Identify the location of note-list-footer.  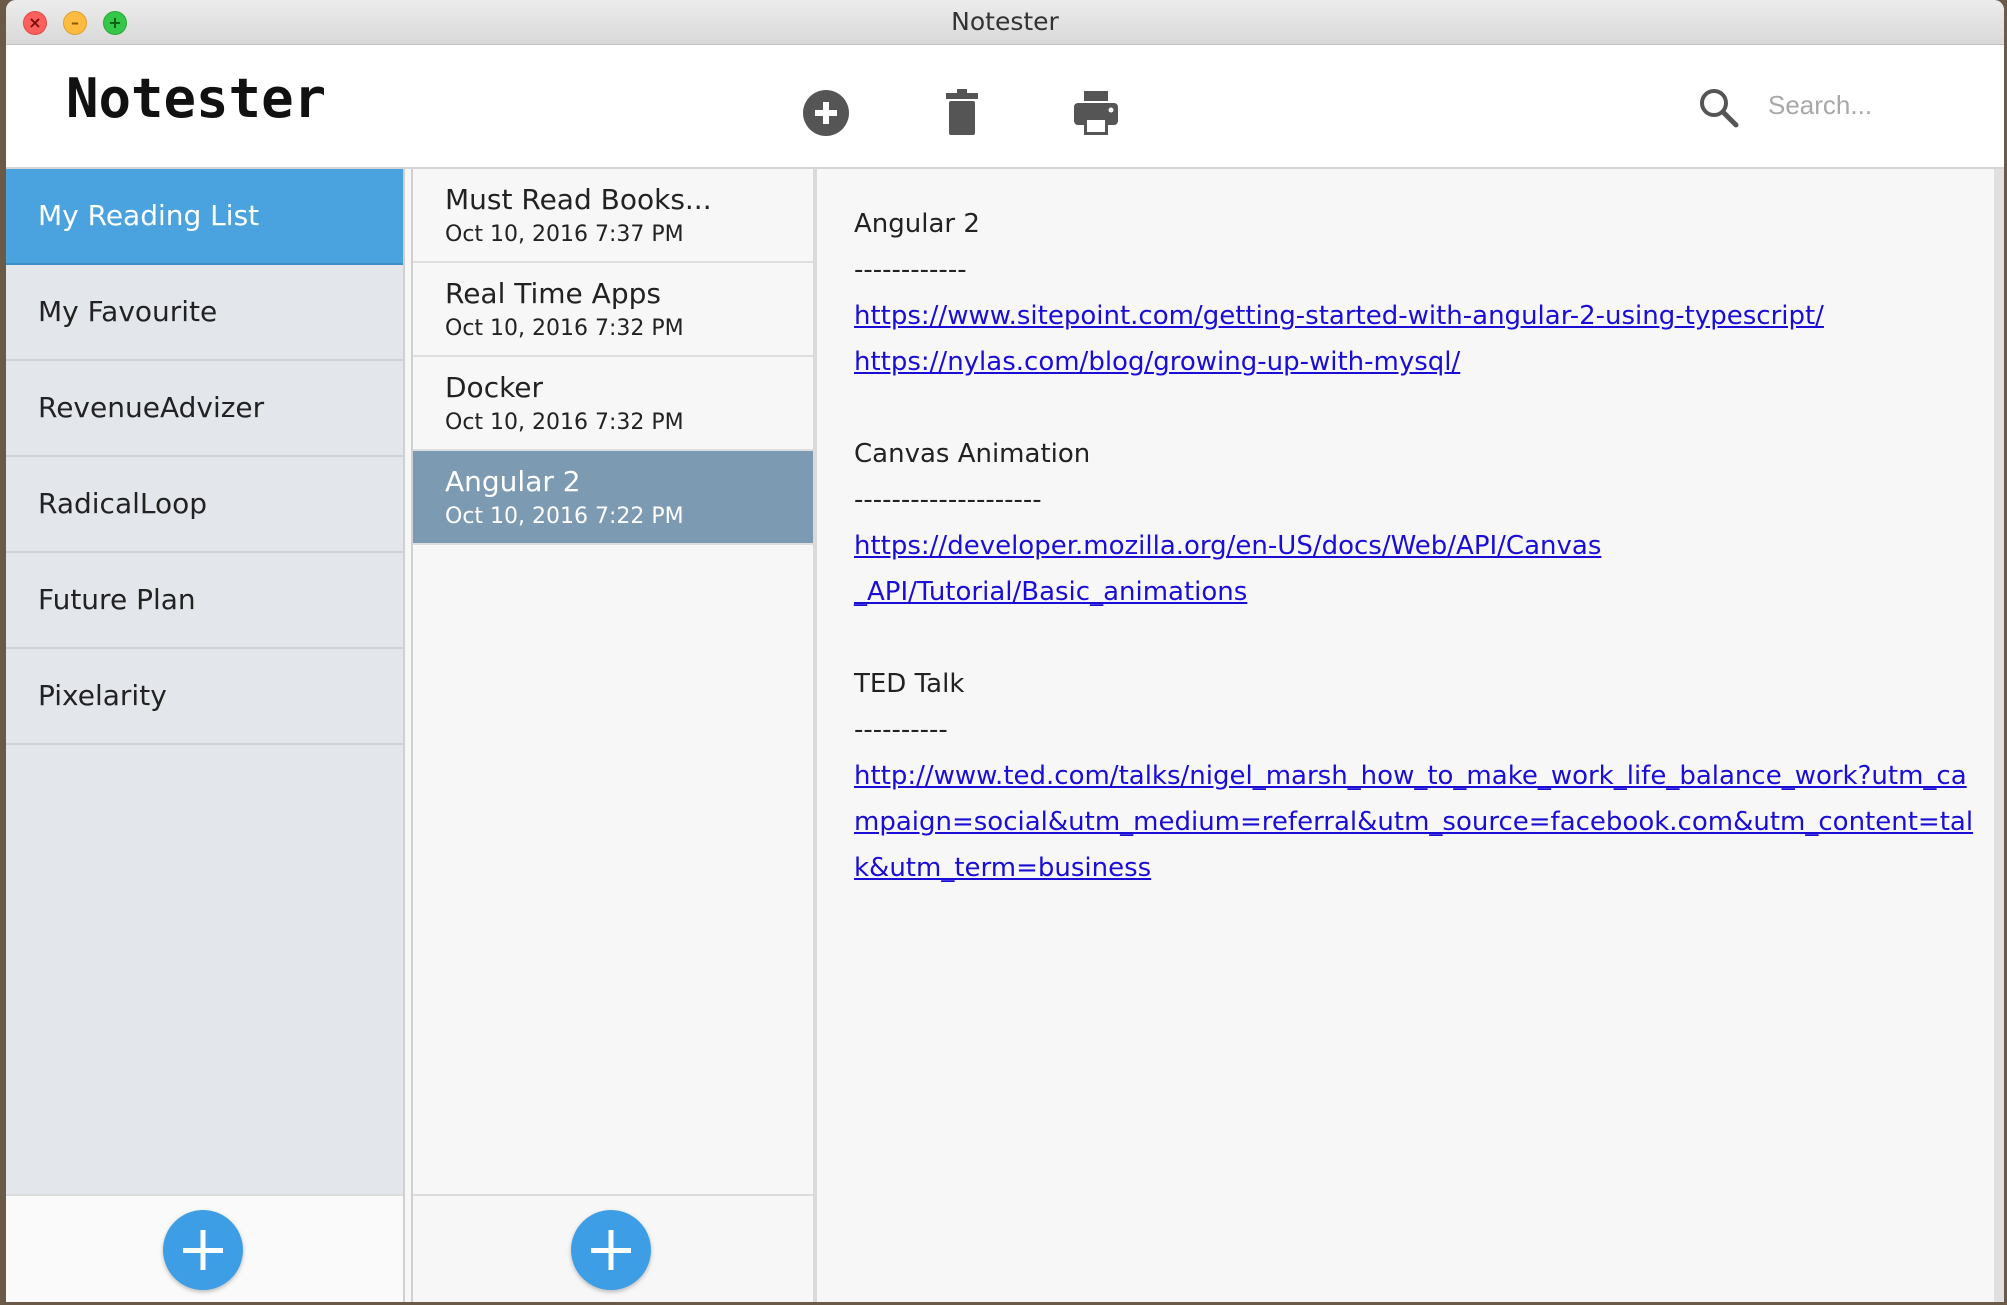
(613, 1248).